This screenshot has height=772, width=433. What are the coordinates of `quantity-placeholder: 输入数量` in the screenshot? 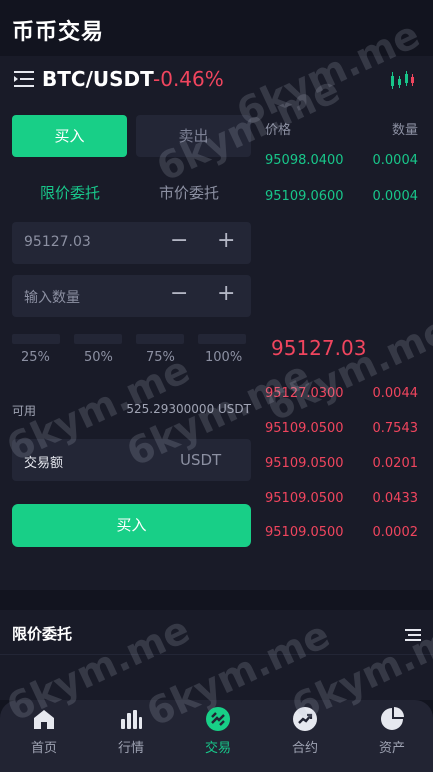 It's located at (52, 297).